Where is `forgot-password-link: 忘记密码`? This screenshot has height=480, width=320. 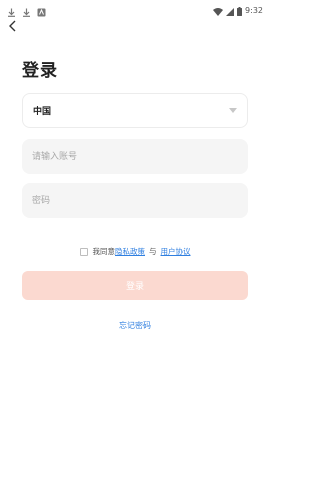
forgot-password-link: 忘记密码 is located at coordinates (135, 325).